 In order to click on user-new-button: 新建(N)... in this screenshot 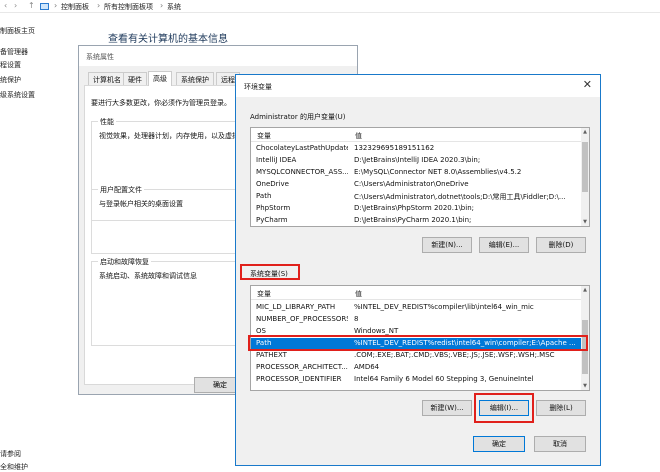, I will do `click(447, 245)`.